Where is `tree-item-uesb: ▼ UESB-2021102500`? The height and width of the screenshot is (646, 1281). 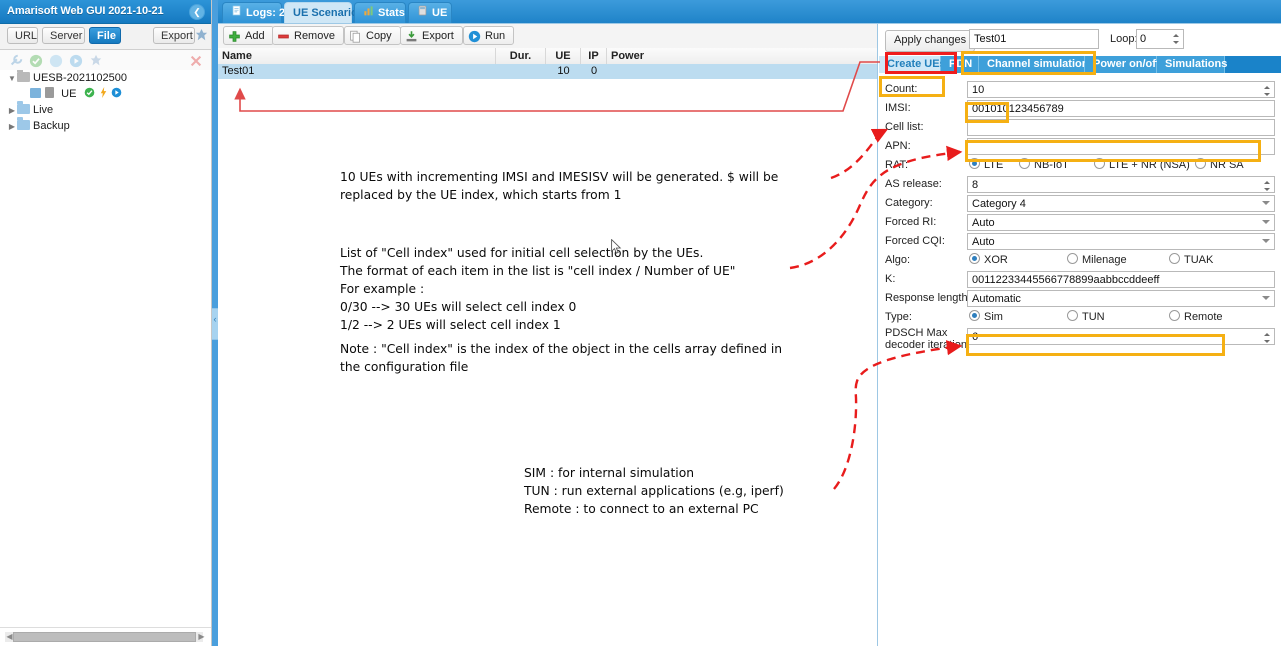 tree-item-uesb: ▼ UESB-2021102500 is located at coordinates (105, 78).